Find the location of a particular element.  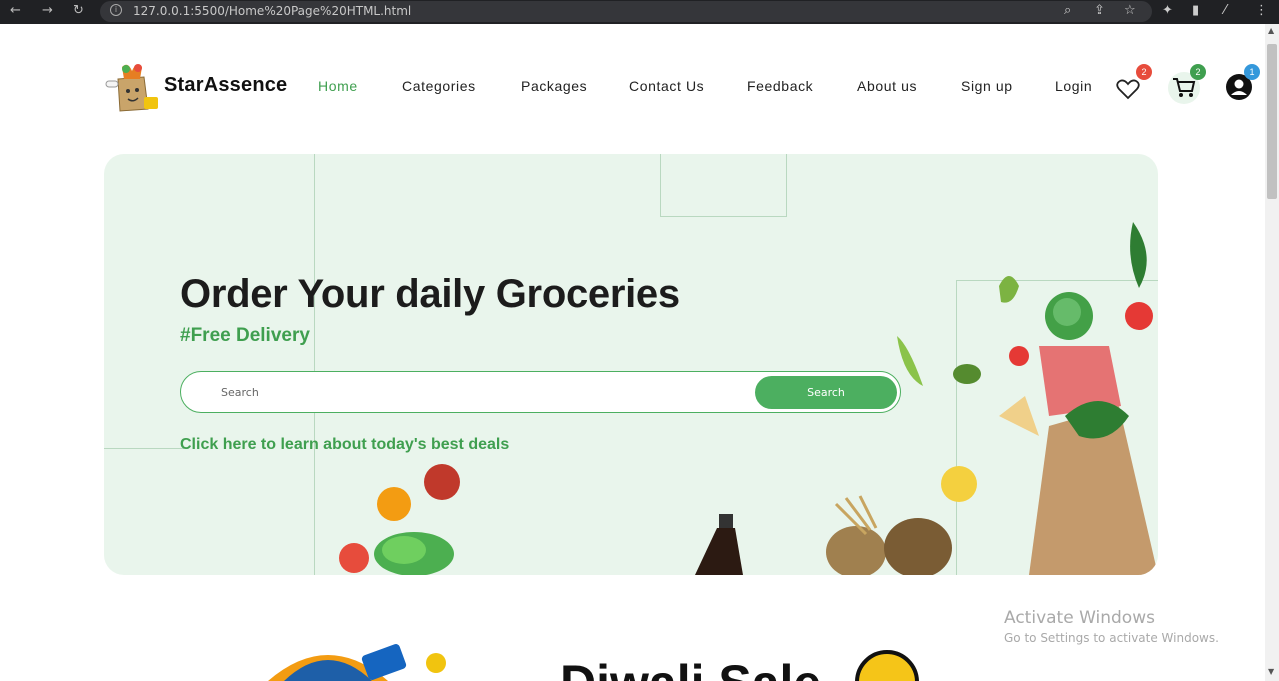

scroll-up-icon: ▲ is located at coordinates (1271, 30).